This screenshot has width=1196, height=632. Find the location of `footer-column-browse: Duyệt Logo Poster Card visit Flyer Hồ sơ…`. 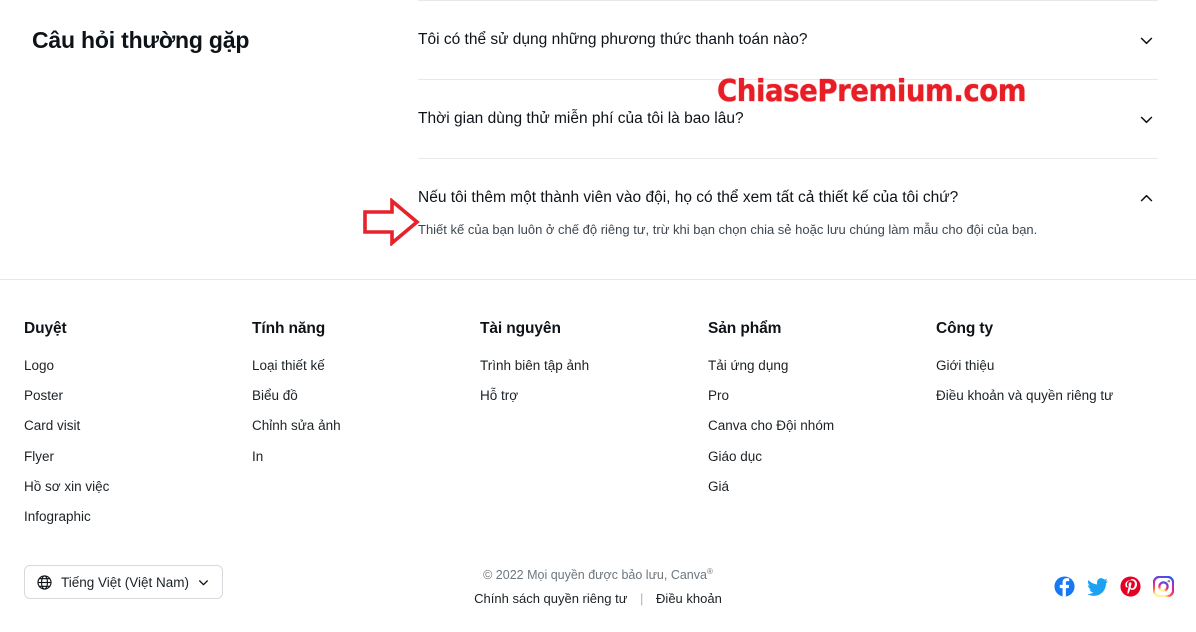

footer-column-browse: Duyệt Logo Poster Card visit Flyer Hồ sơ… is located at coordinates (126, 429).